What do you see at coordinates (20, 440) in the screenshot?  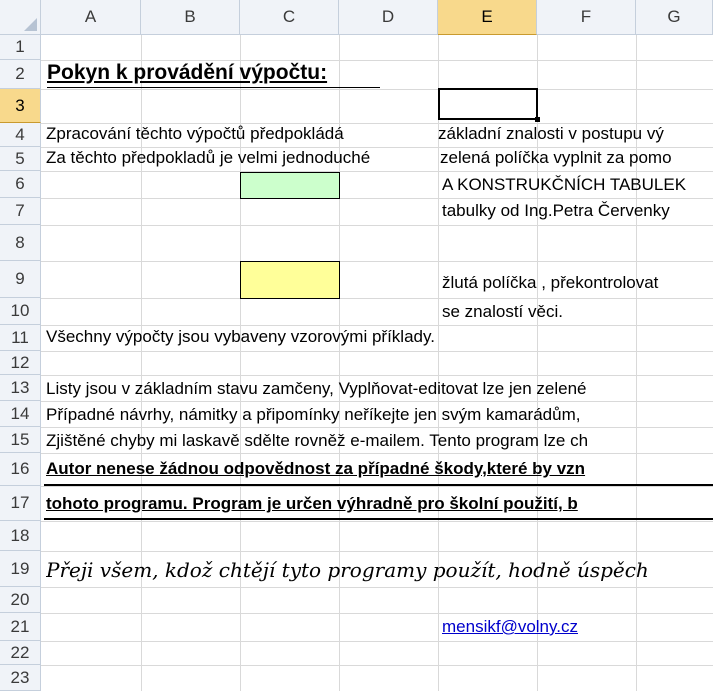 I see `row-header-15: 15` at bounding box center [20, 440].